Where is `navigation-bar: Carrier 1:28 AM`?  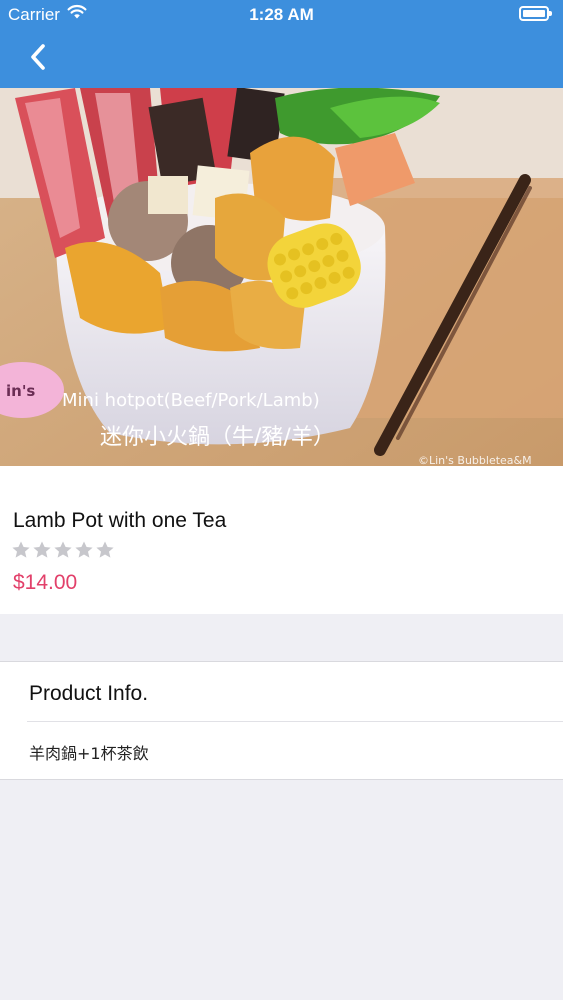
navigation-bar: Carrier 1:28 AM is located at coordinates (281, 44).